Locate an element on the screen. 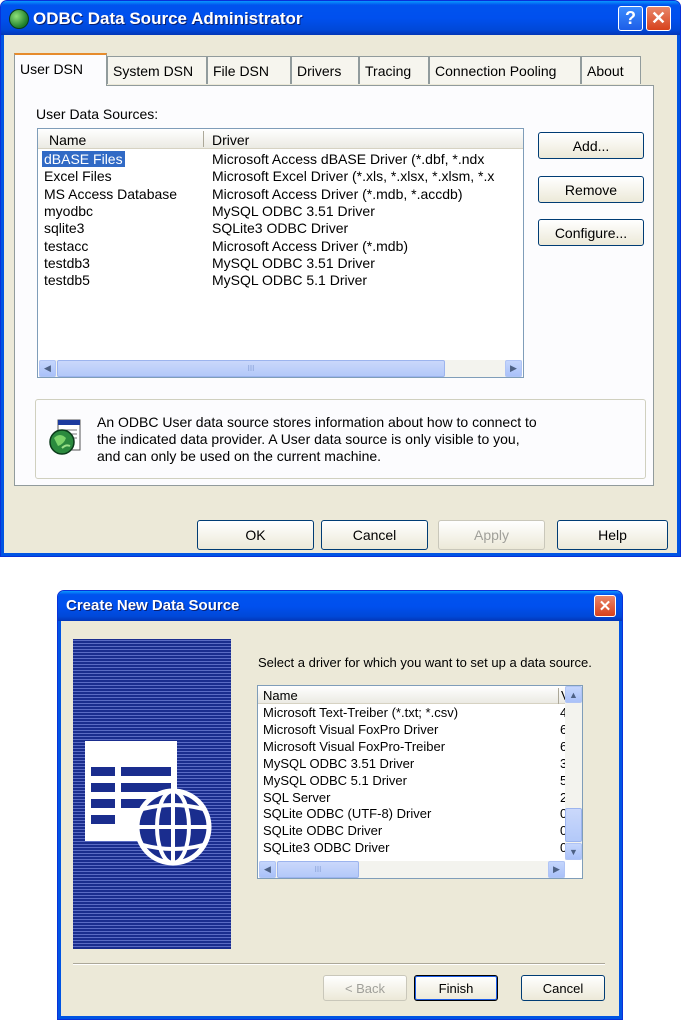 The image size is (681, 1020). driver-name: Microsoft Visual FoxPro-Treiber is located at coordinates (354, 746).